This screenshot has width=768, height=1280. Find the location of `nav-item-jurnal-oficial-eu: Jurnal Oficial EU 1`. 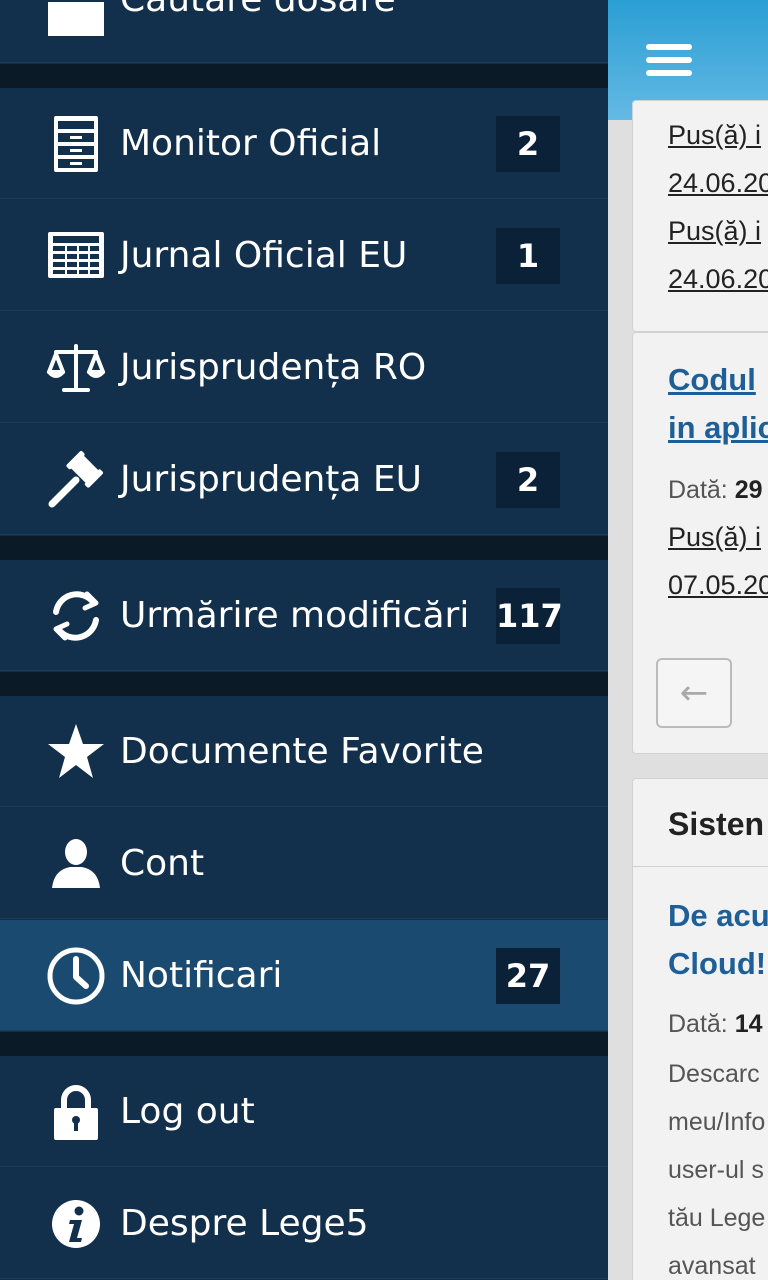

nav-item-jurnal-oficial-eu: Jurnal Oficial EU 1 is located at coordinates (304, 255).